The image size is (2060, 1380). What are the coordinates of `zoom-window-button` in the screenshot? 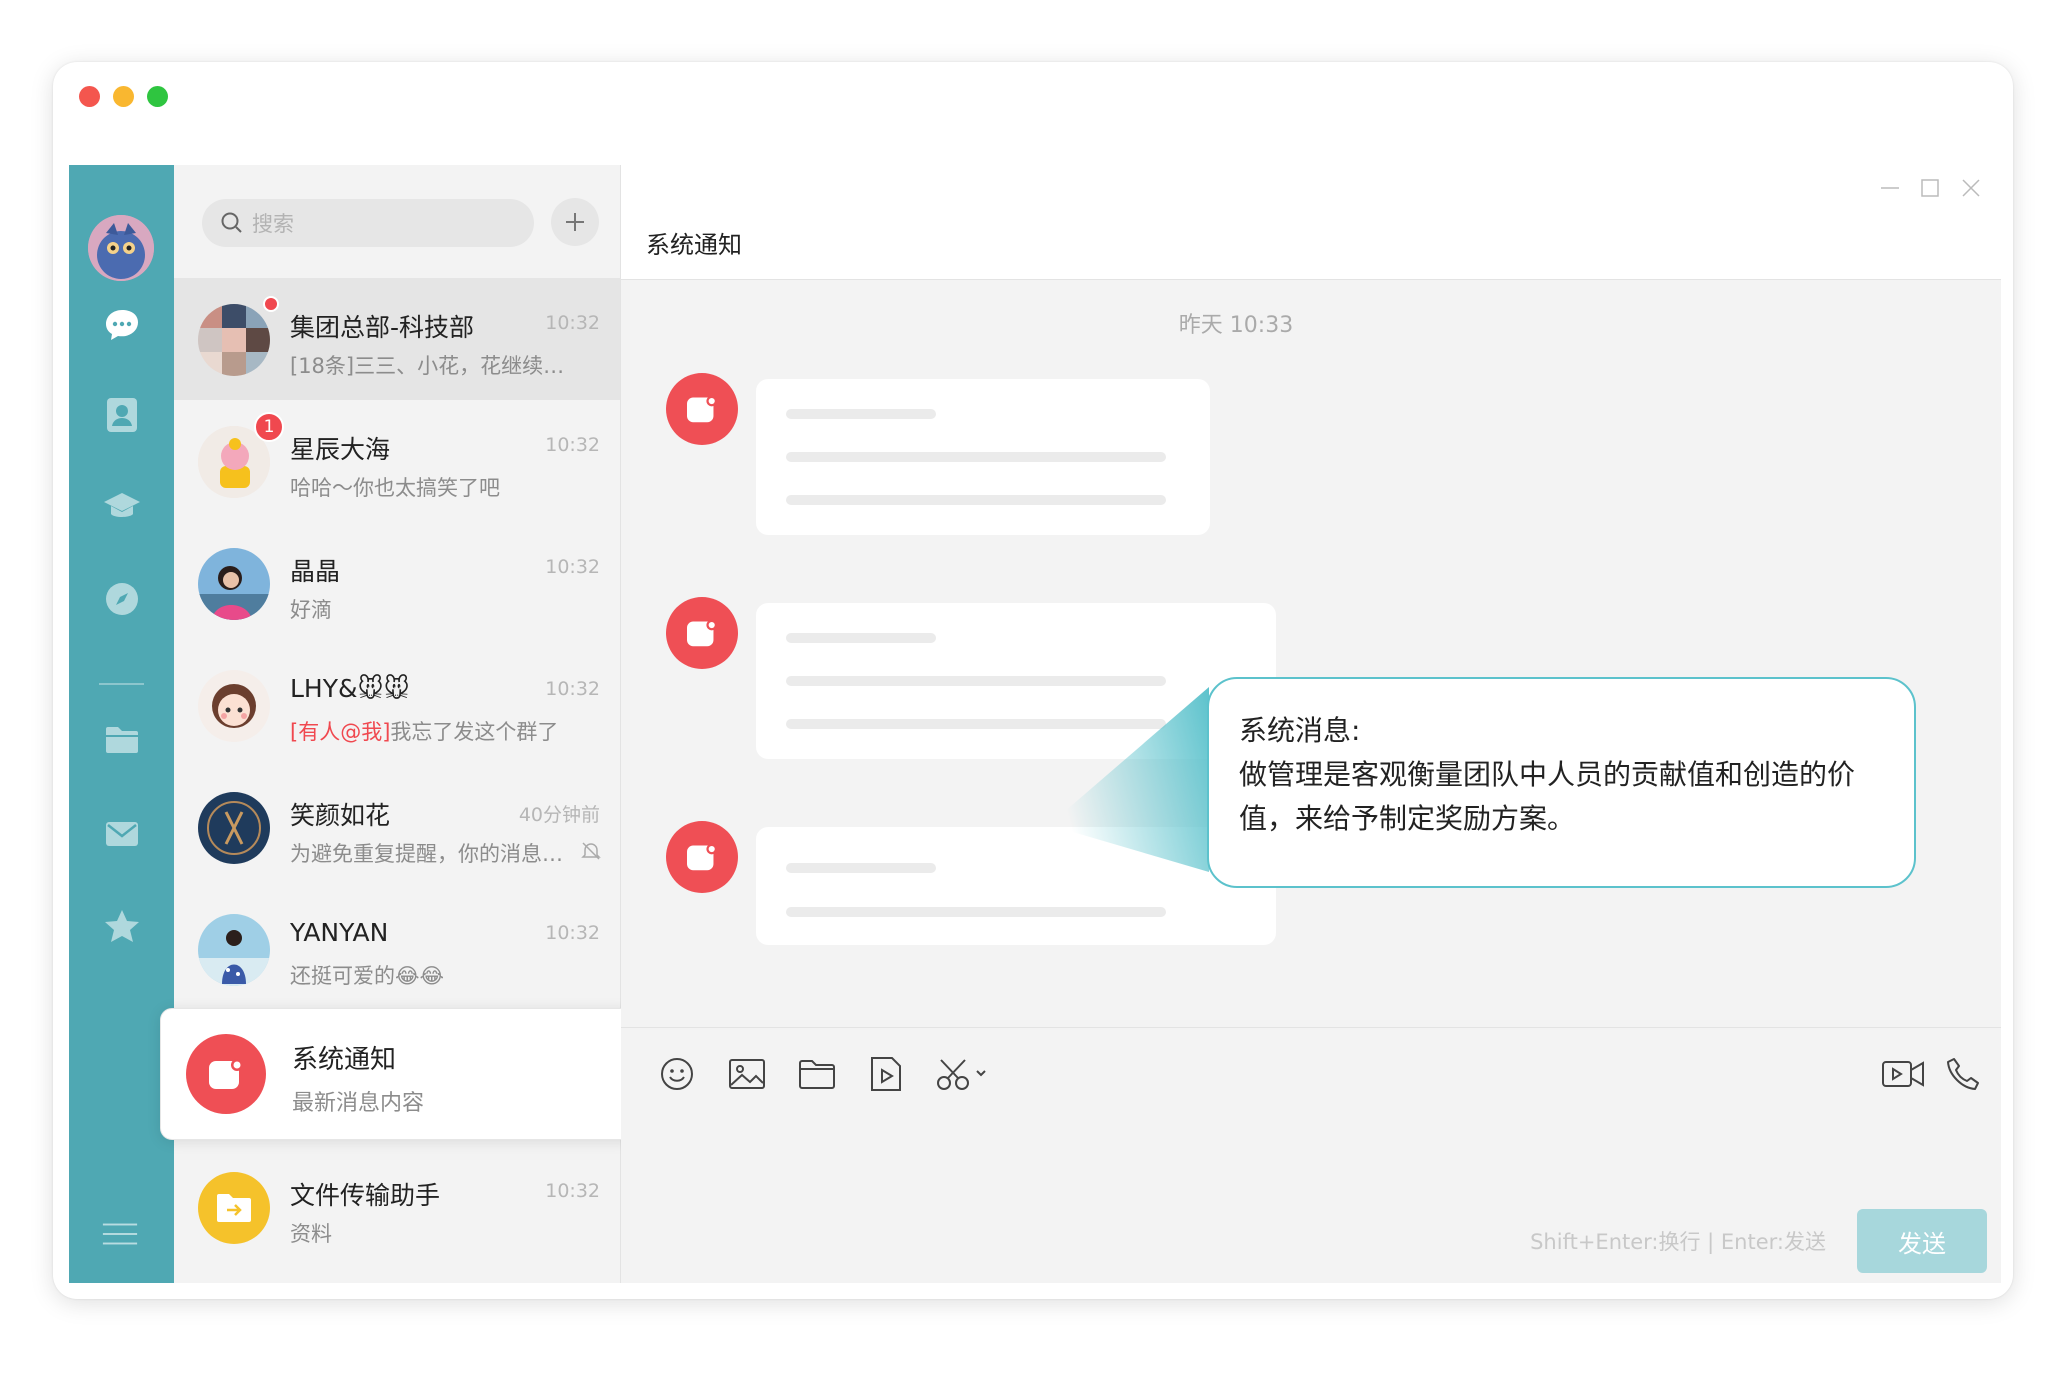 It's located at (157, 96).